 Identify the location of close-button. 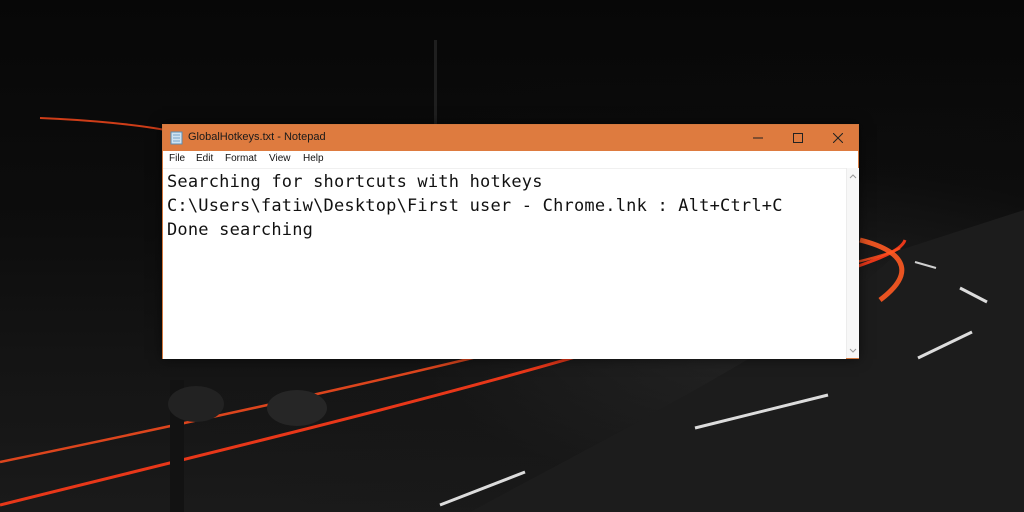
(838, 138).